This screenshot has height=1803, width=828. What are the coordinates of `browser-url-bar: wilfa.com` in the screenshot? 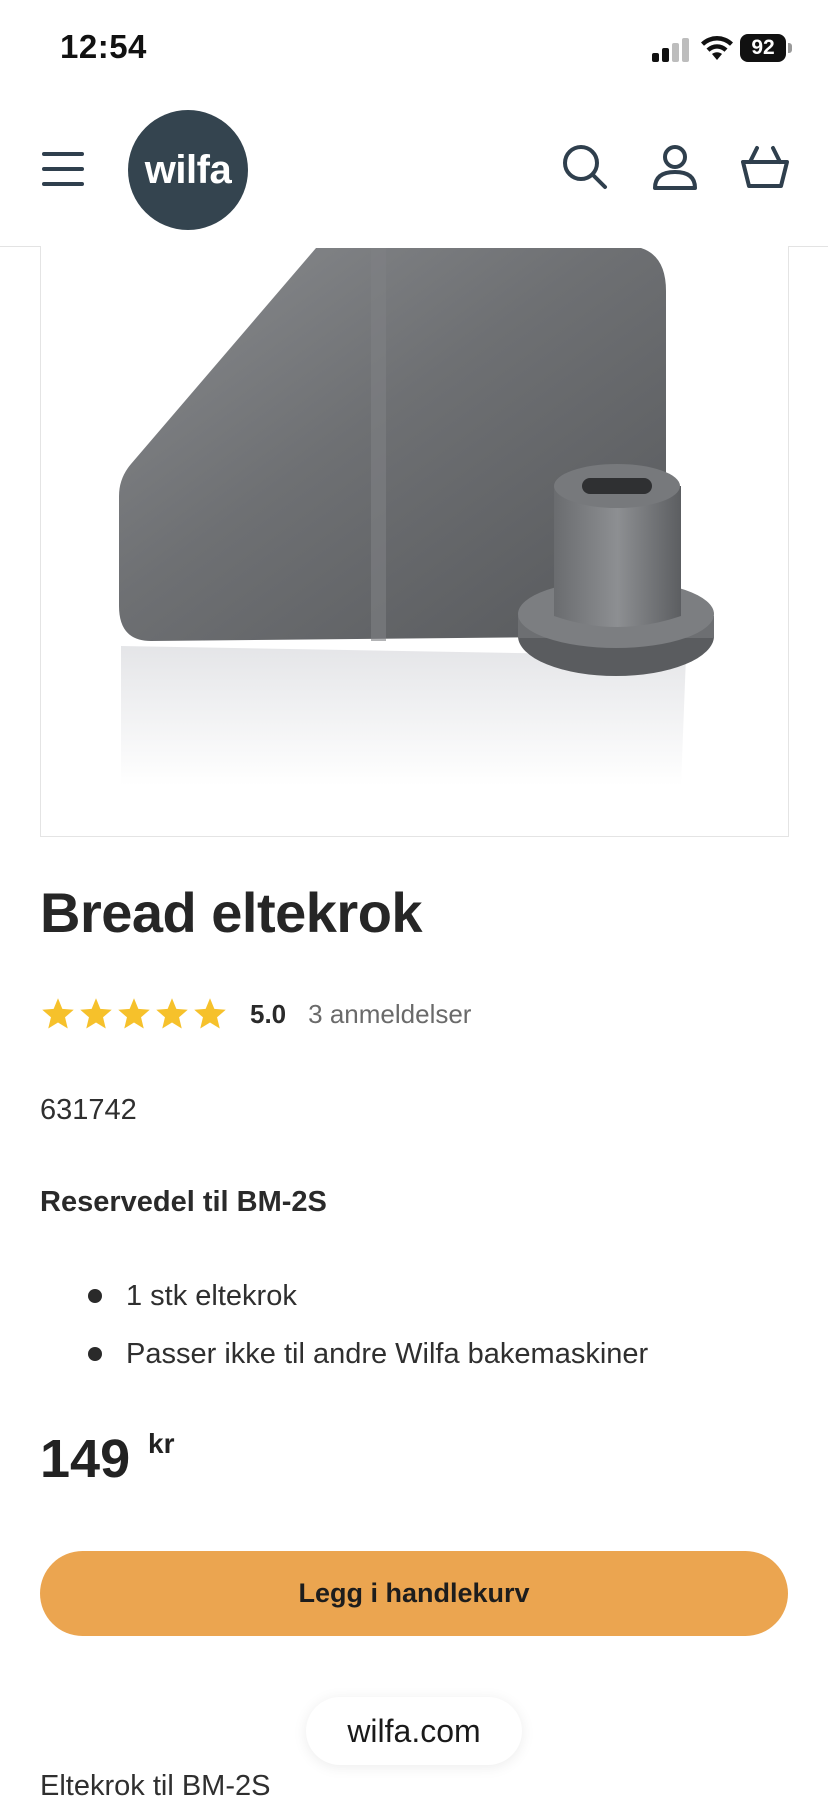 It's located at (414, 1731).